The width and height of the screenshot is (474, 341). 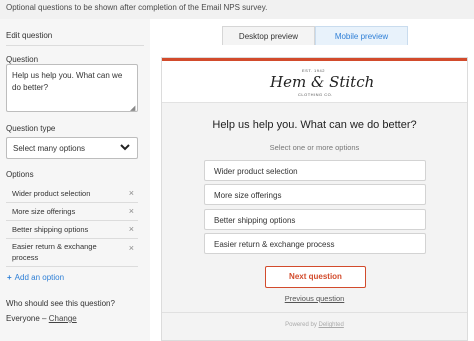 I want to click on preview-choice: Wider product selection, so click(x=315, y=170).